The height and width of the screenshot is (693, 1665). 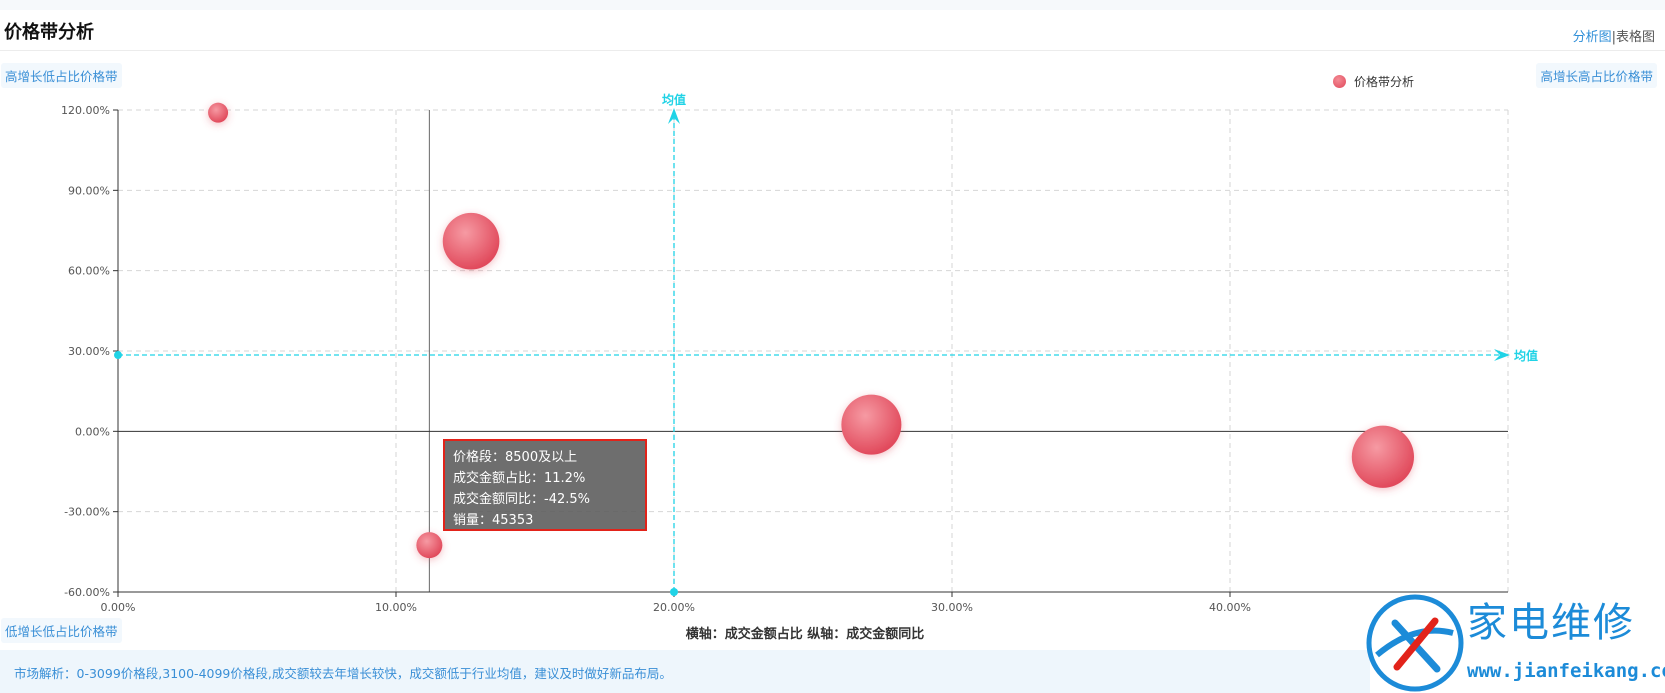 I want to click on y-tick-label: 30.00%, so click(x=89, y=351).